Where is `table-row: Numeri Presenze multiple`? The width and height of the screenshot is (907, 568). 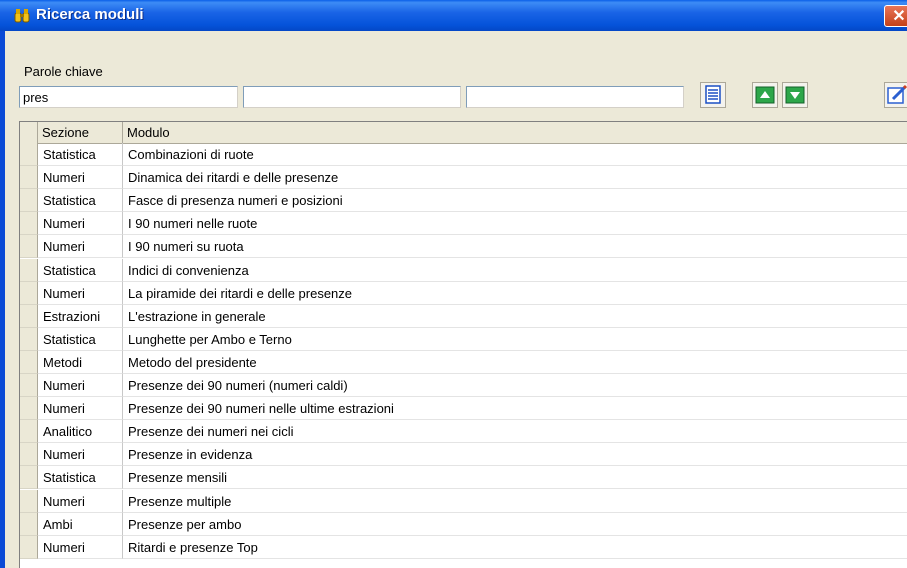
table-row: Numeri Presenze multiple is located at coordinates (463, 501).